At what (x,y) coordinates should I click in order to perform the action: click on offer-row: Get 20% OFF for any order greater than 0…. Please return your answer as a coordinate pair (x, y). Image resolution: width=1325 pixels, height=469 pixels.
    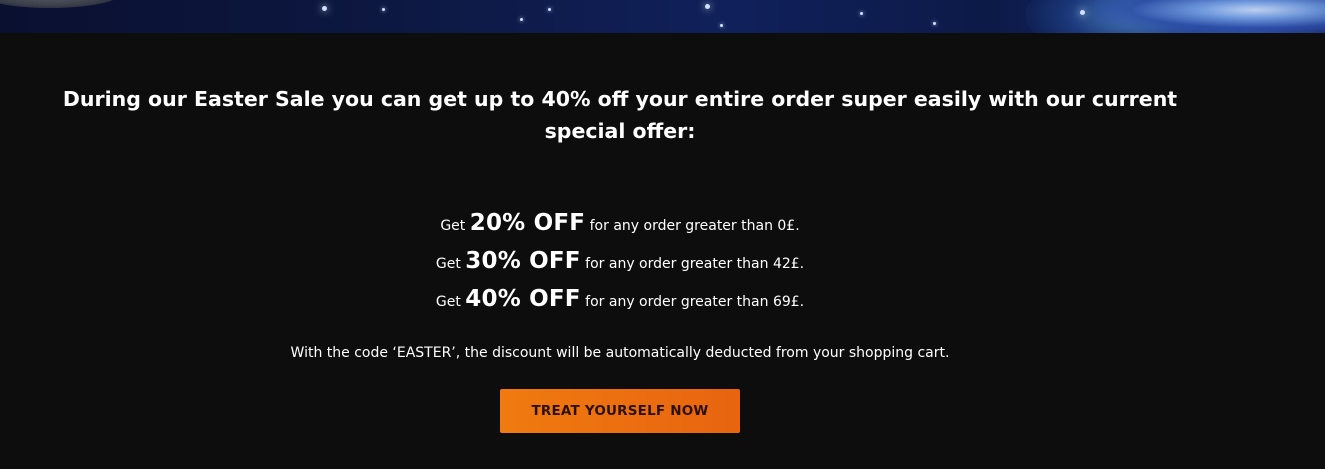
    Looking at the image, I should click on (620, 223).